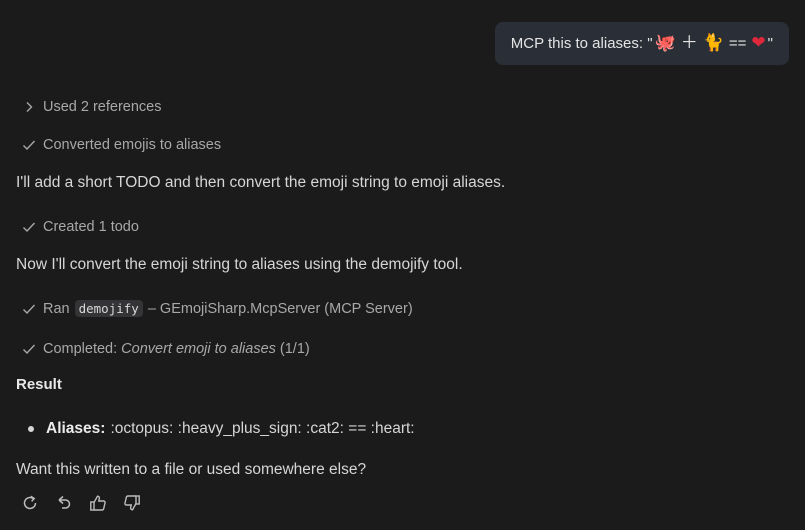 Image resolution: width=805 pixels, height=530 pixels. What do you see at coordinates (770, 43) in the screenshot?
I see `user-message-suffix: "` at bounding box center [770, 43].